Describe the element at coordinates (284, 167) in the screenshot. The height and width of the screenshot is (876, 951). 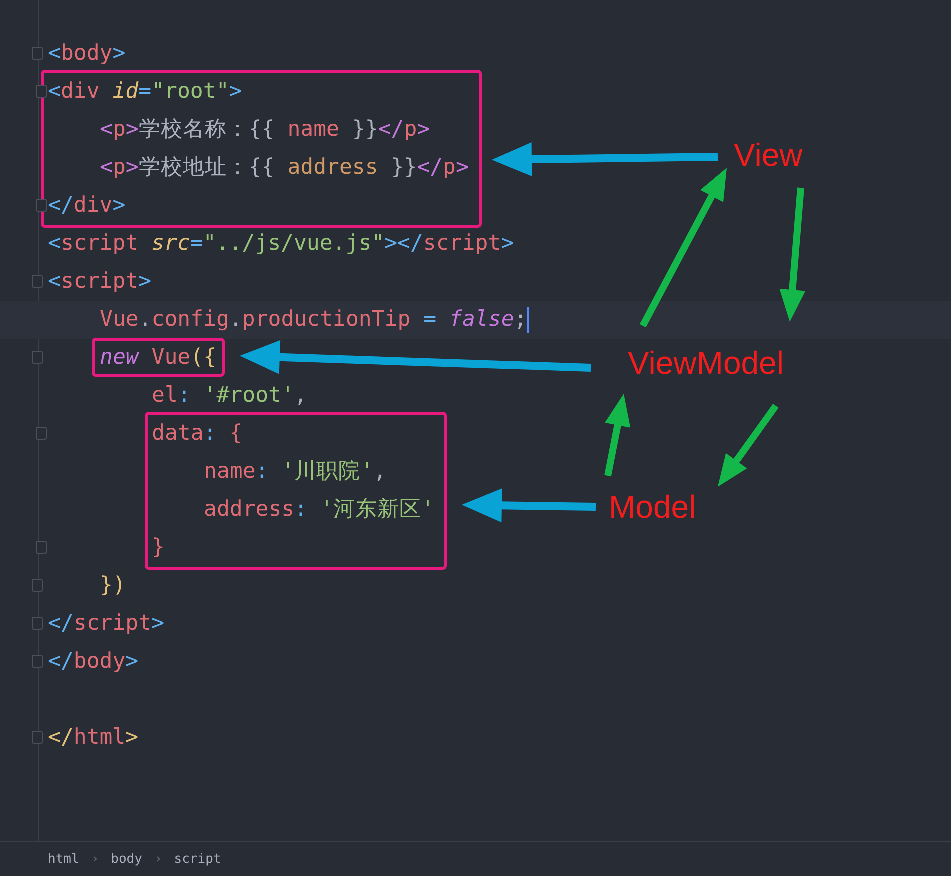
I see `code-line: <p>学校地址：{{ address }}</p>` at that location.